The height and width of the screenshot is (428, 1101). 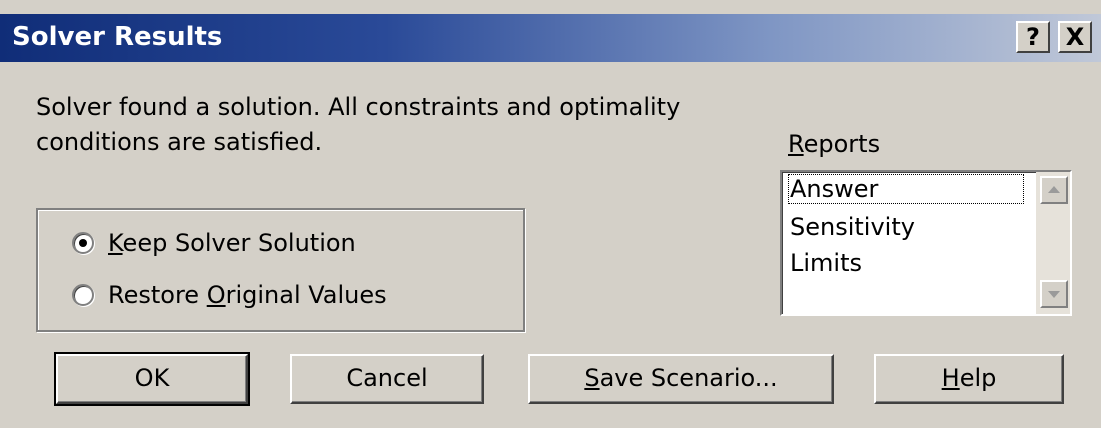 I want to click on help-button: Help, so click(x=969, y=379).